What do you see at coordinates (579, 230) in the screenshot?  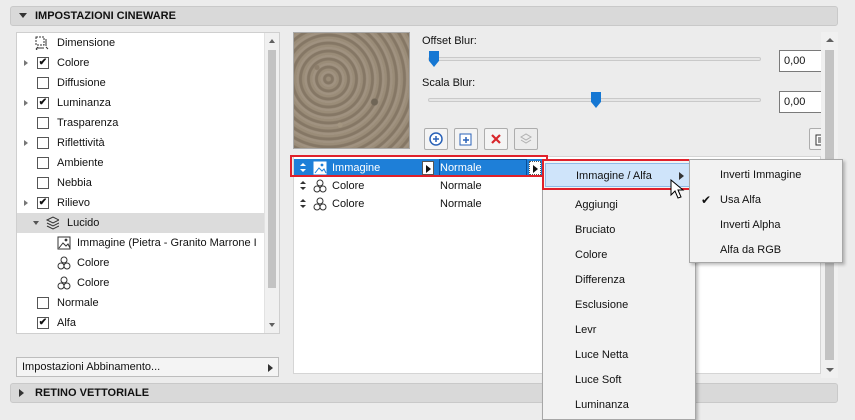 I see `menu-item-bruciato: Bruciato` at bounding box center [579, 230].